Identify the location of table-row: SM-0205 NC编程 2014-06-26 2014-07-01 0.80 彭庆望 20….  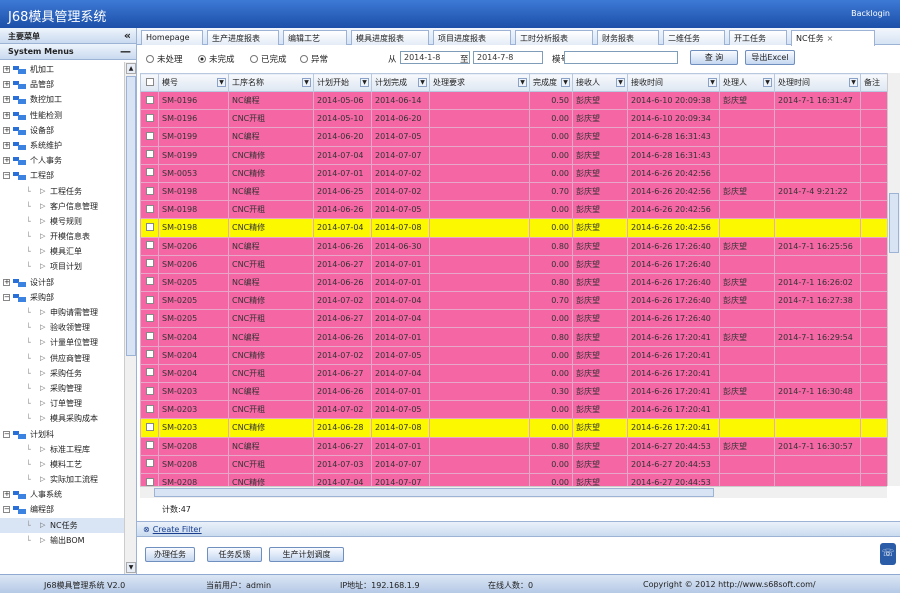
(513, 282).